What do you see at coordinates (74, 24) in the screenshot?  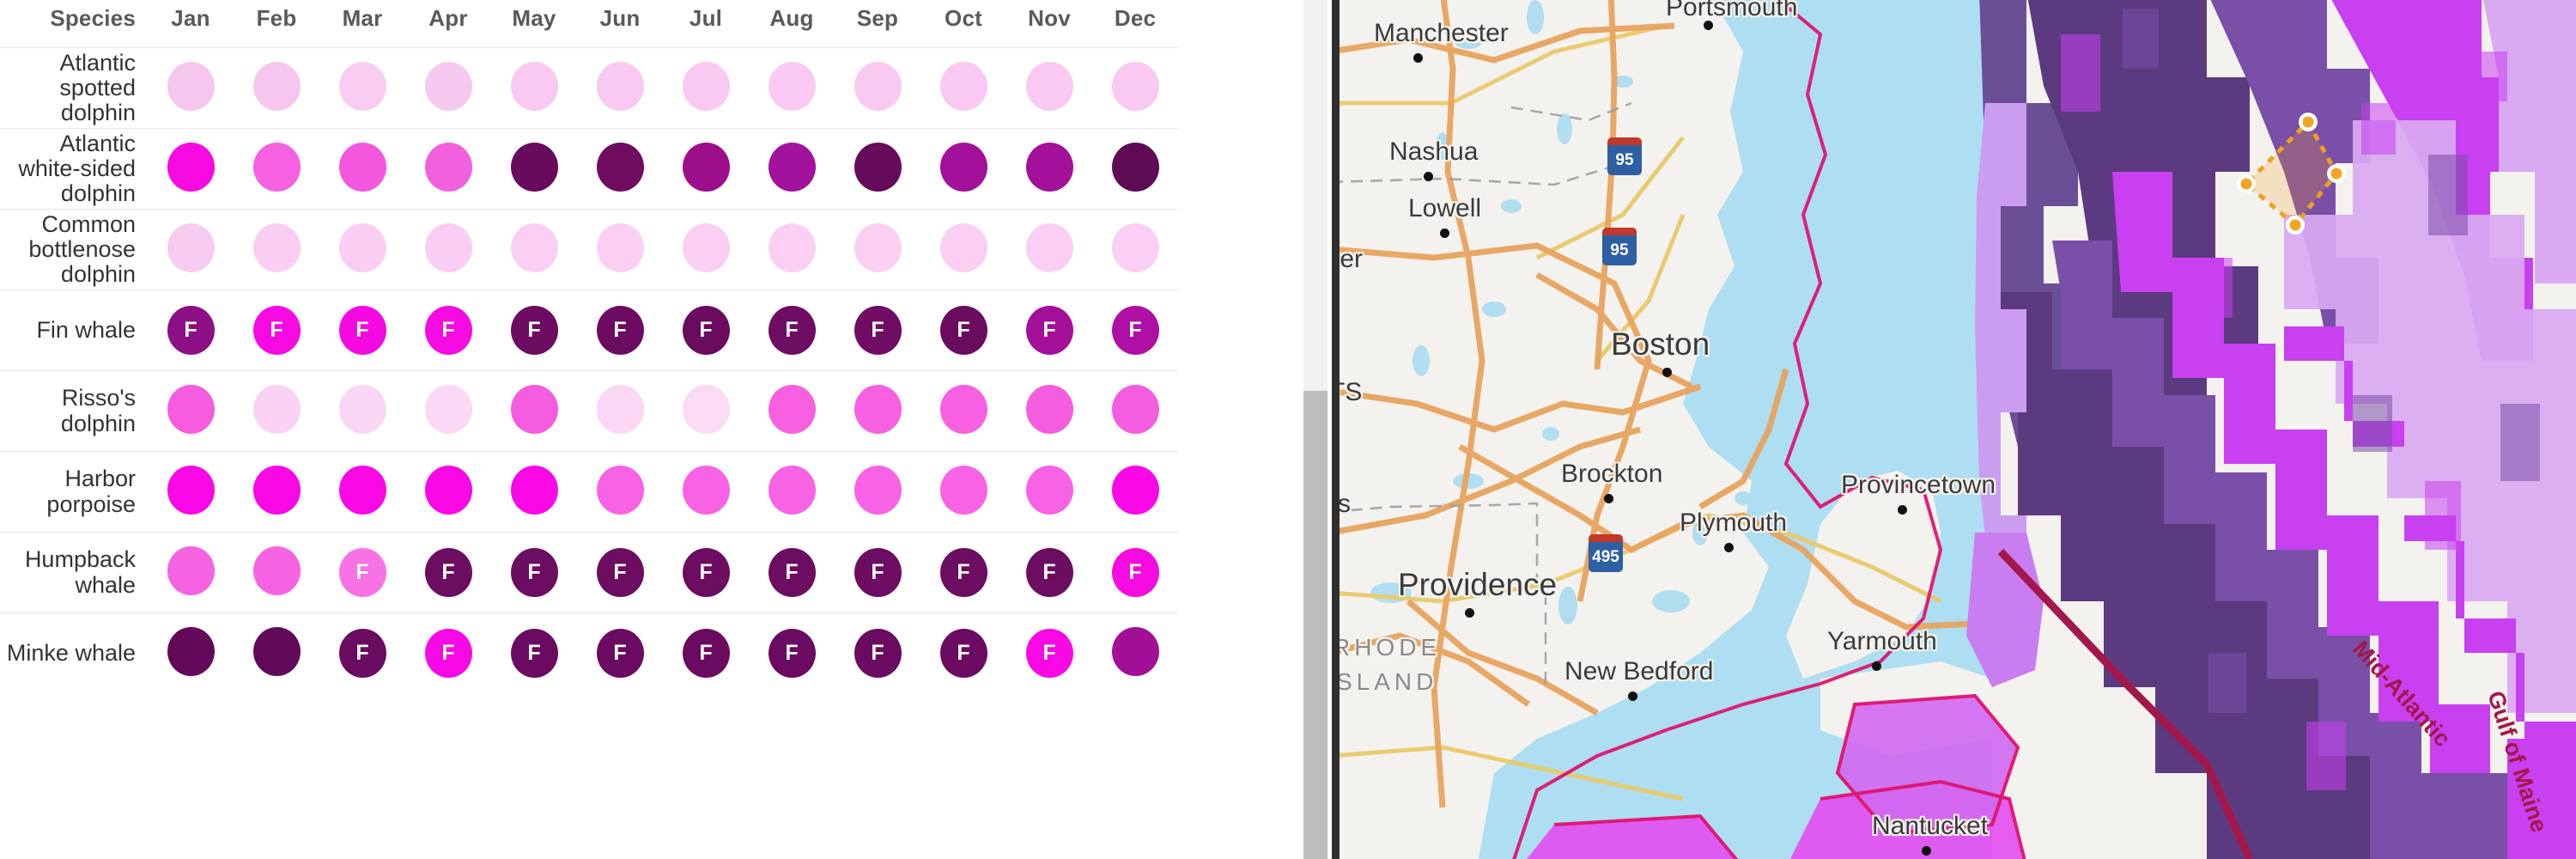 I see `column-header-species: Species` at bounding box center [74, 24].